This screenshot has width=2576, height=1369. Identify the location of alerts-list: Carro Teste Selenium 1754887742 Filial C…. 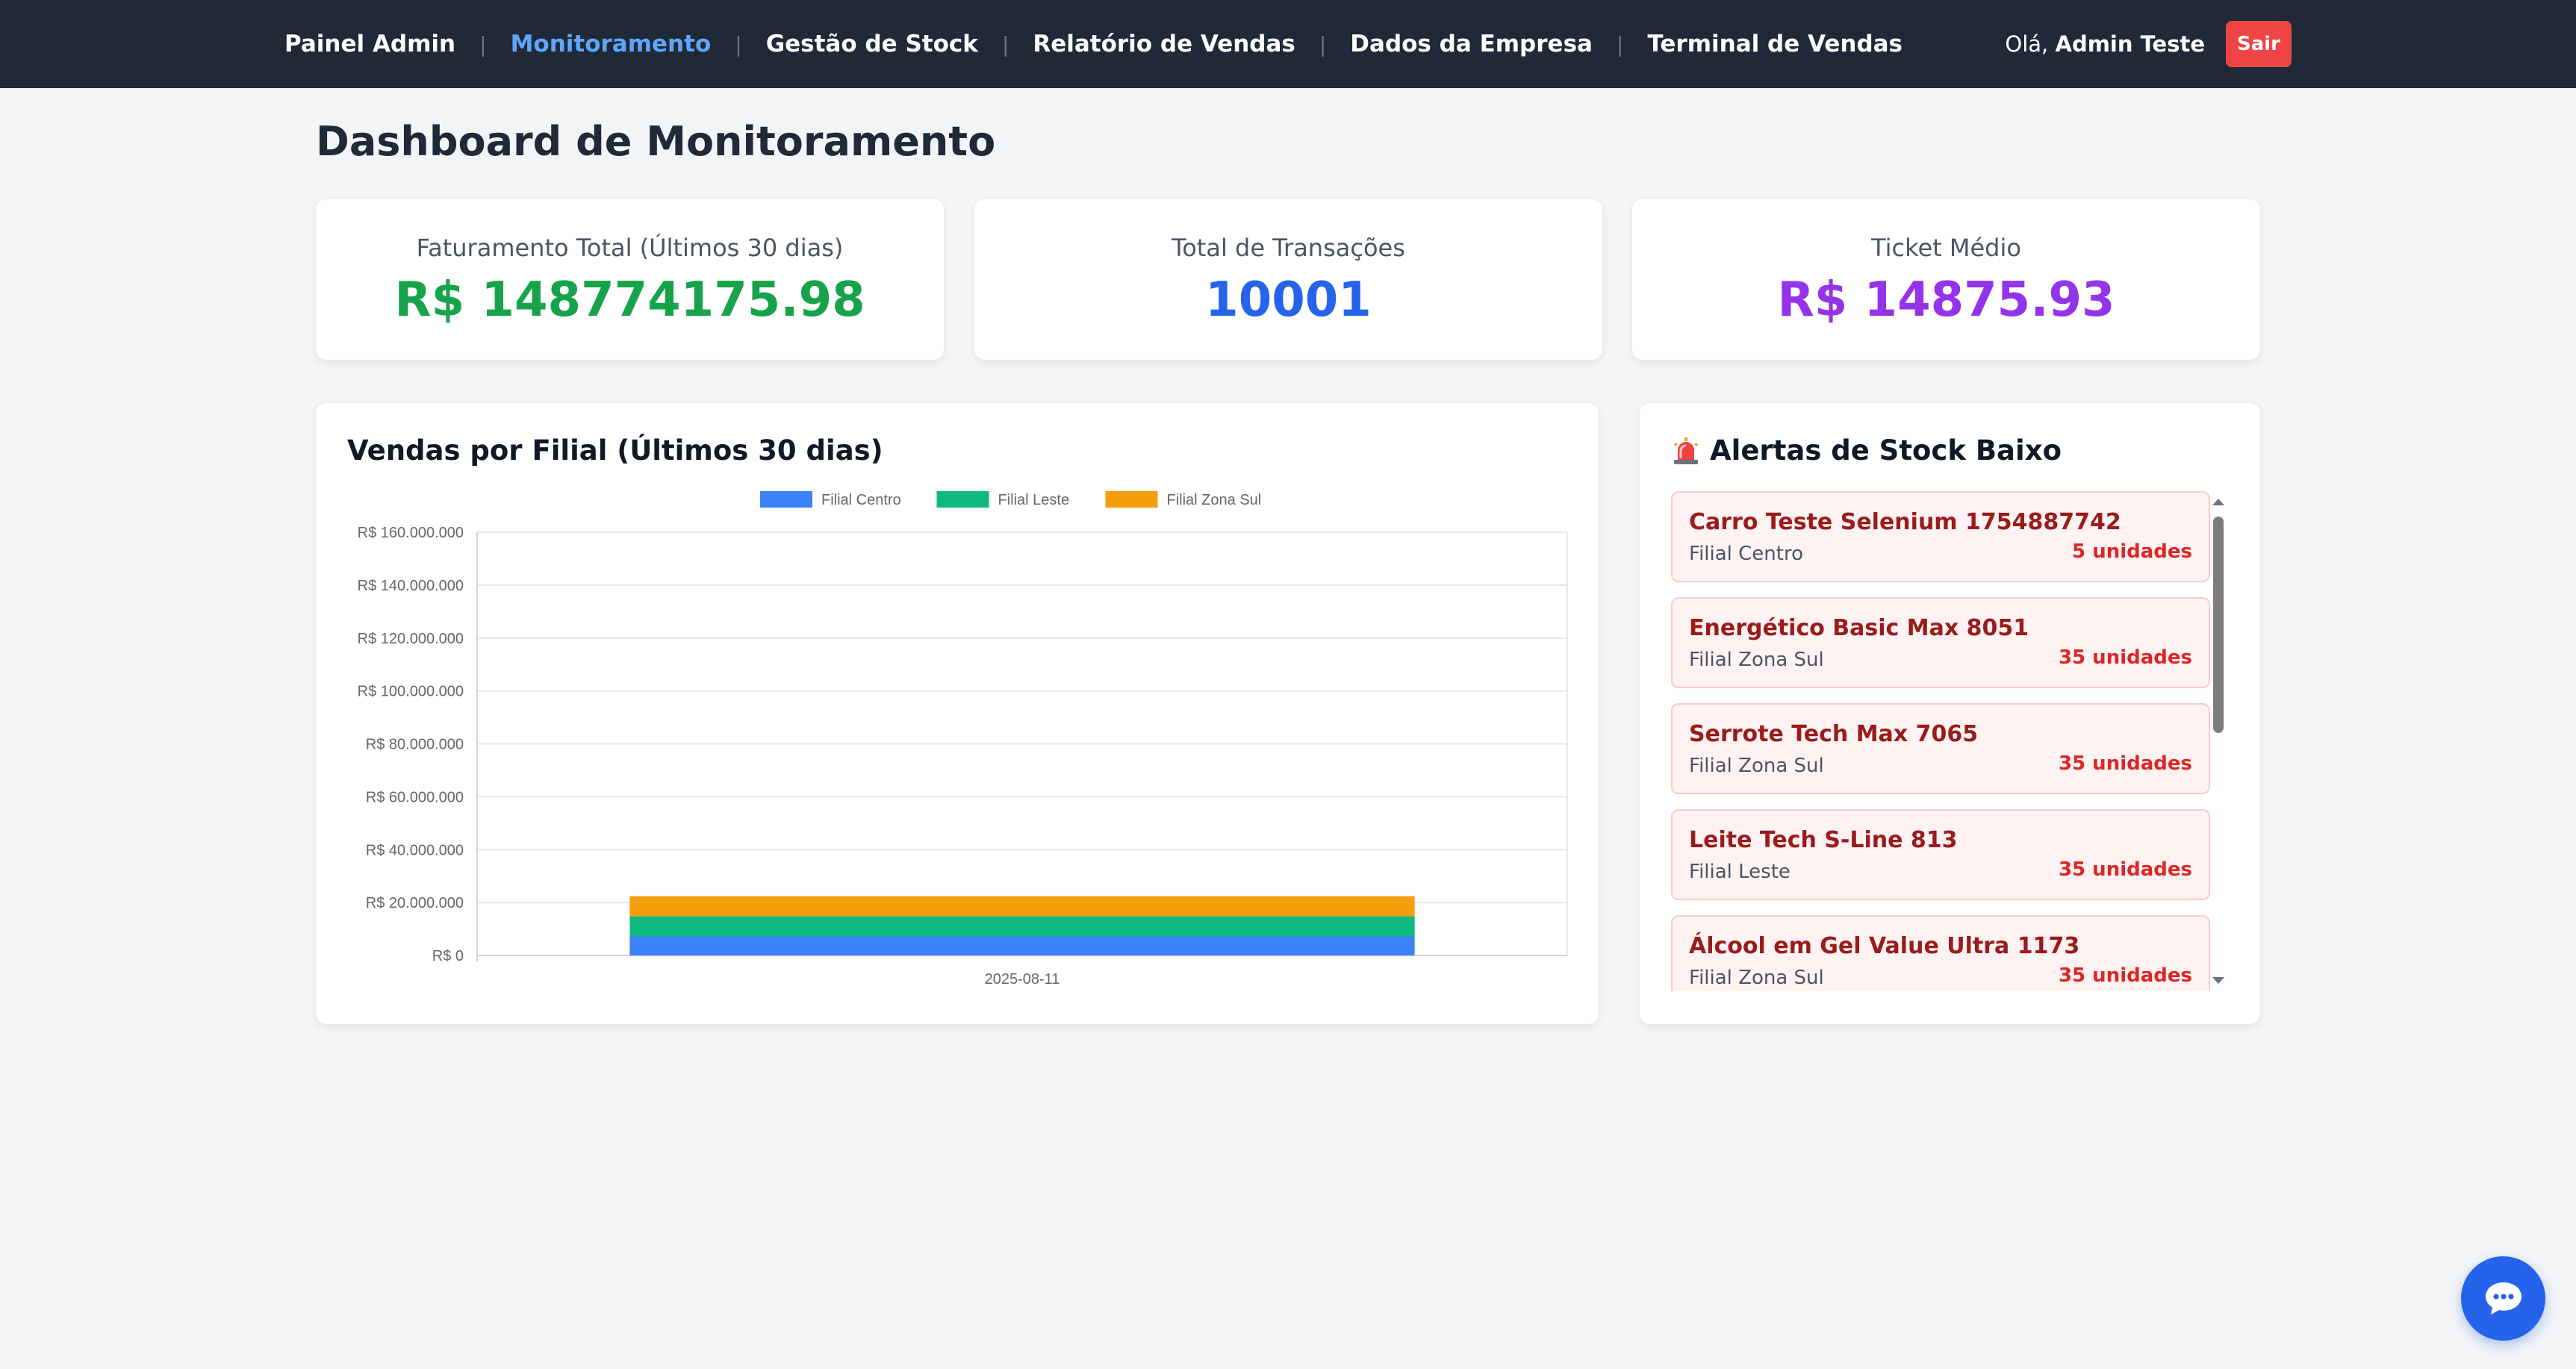
(1951, 741).